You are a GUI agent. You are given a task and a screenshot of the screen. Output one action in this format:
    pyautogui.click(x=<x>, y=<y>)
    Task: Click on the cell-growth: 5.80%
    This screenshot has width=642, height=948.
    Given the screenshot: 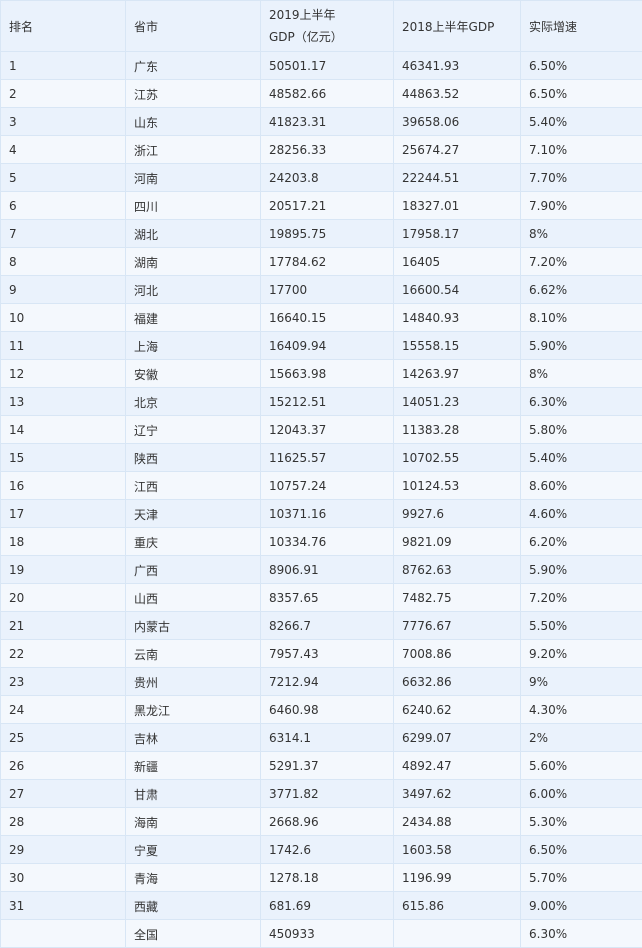 What is the action you would take?
    pyautogui.click(x=581, y=430)
    